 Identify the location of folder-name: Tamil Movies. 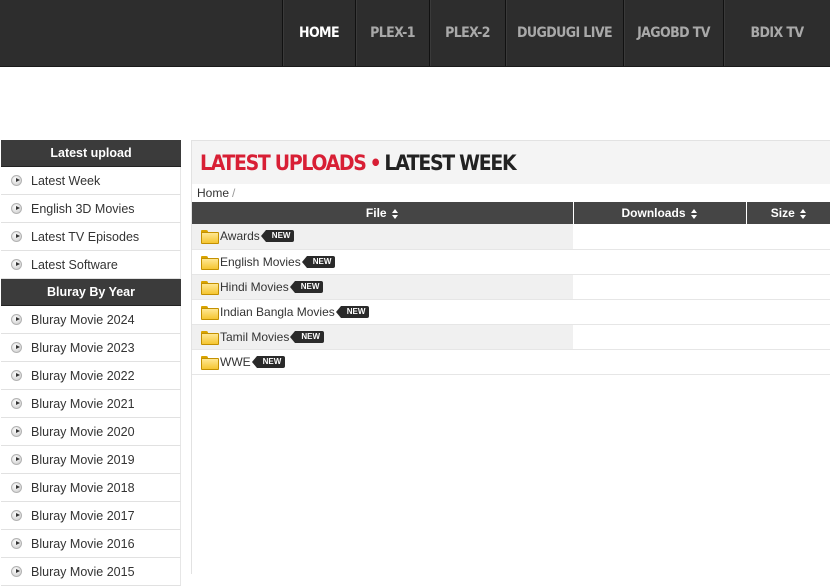
(255, 336).